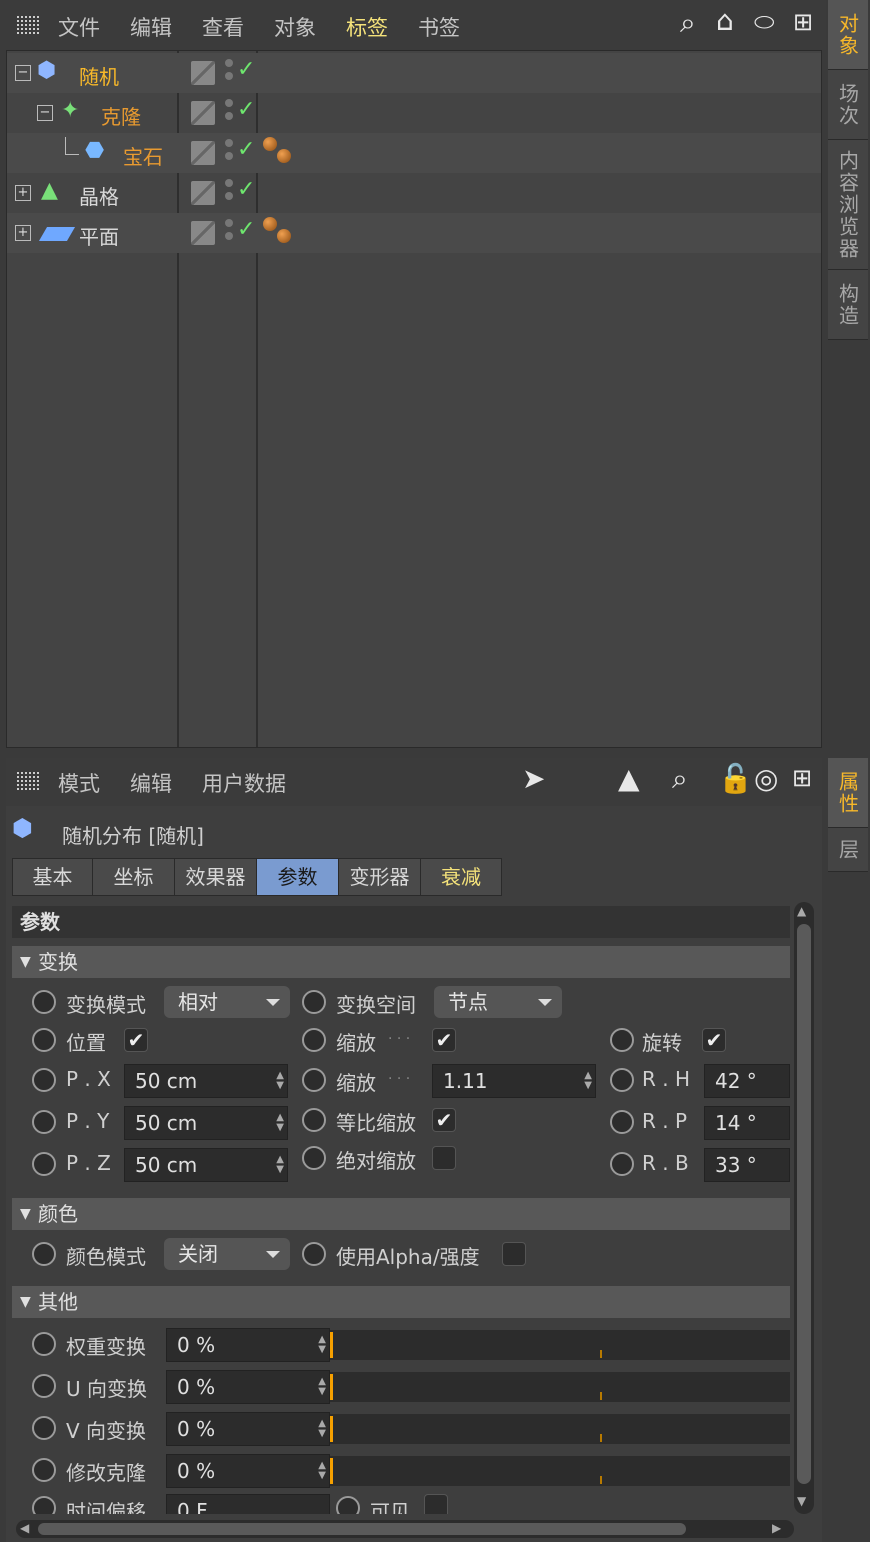 The image size is (870, 1542). I want to click on position-checkbox: ✔, so click(136, 1040).